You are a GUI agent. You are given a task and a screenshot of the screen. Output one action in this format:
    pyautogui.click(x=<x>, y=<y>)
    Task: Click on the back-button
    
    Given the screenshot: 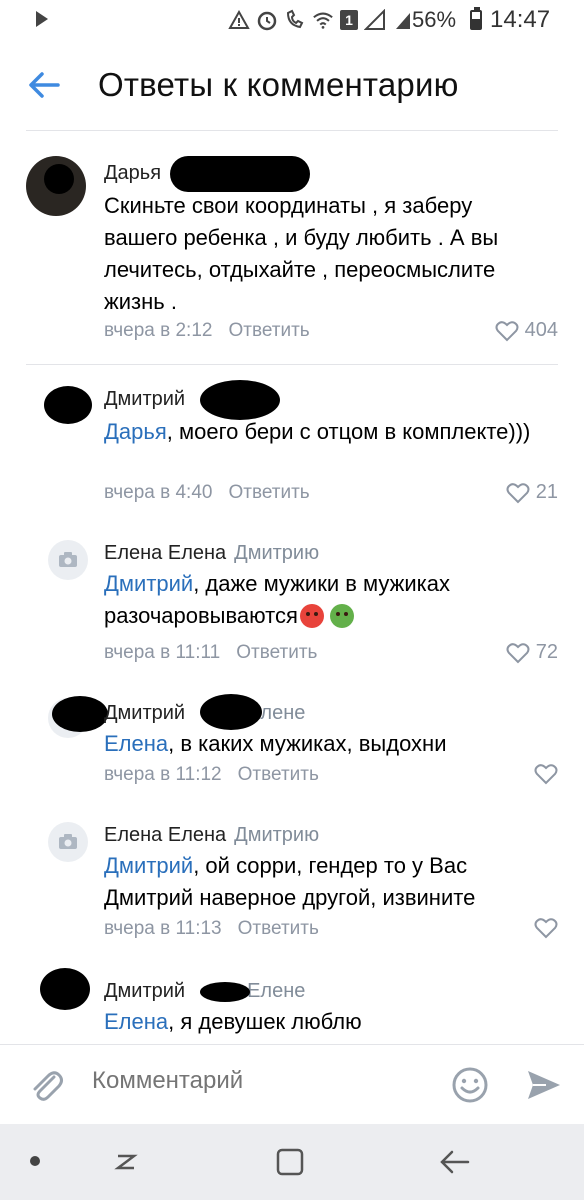 What is the action you would take?
    pyautogui.click(x=44, y=85)
    